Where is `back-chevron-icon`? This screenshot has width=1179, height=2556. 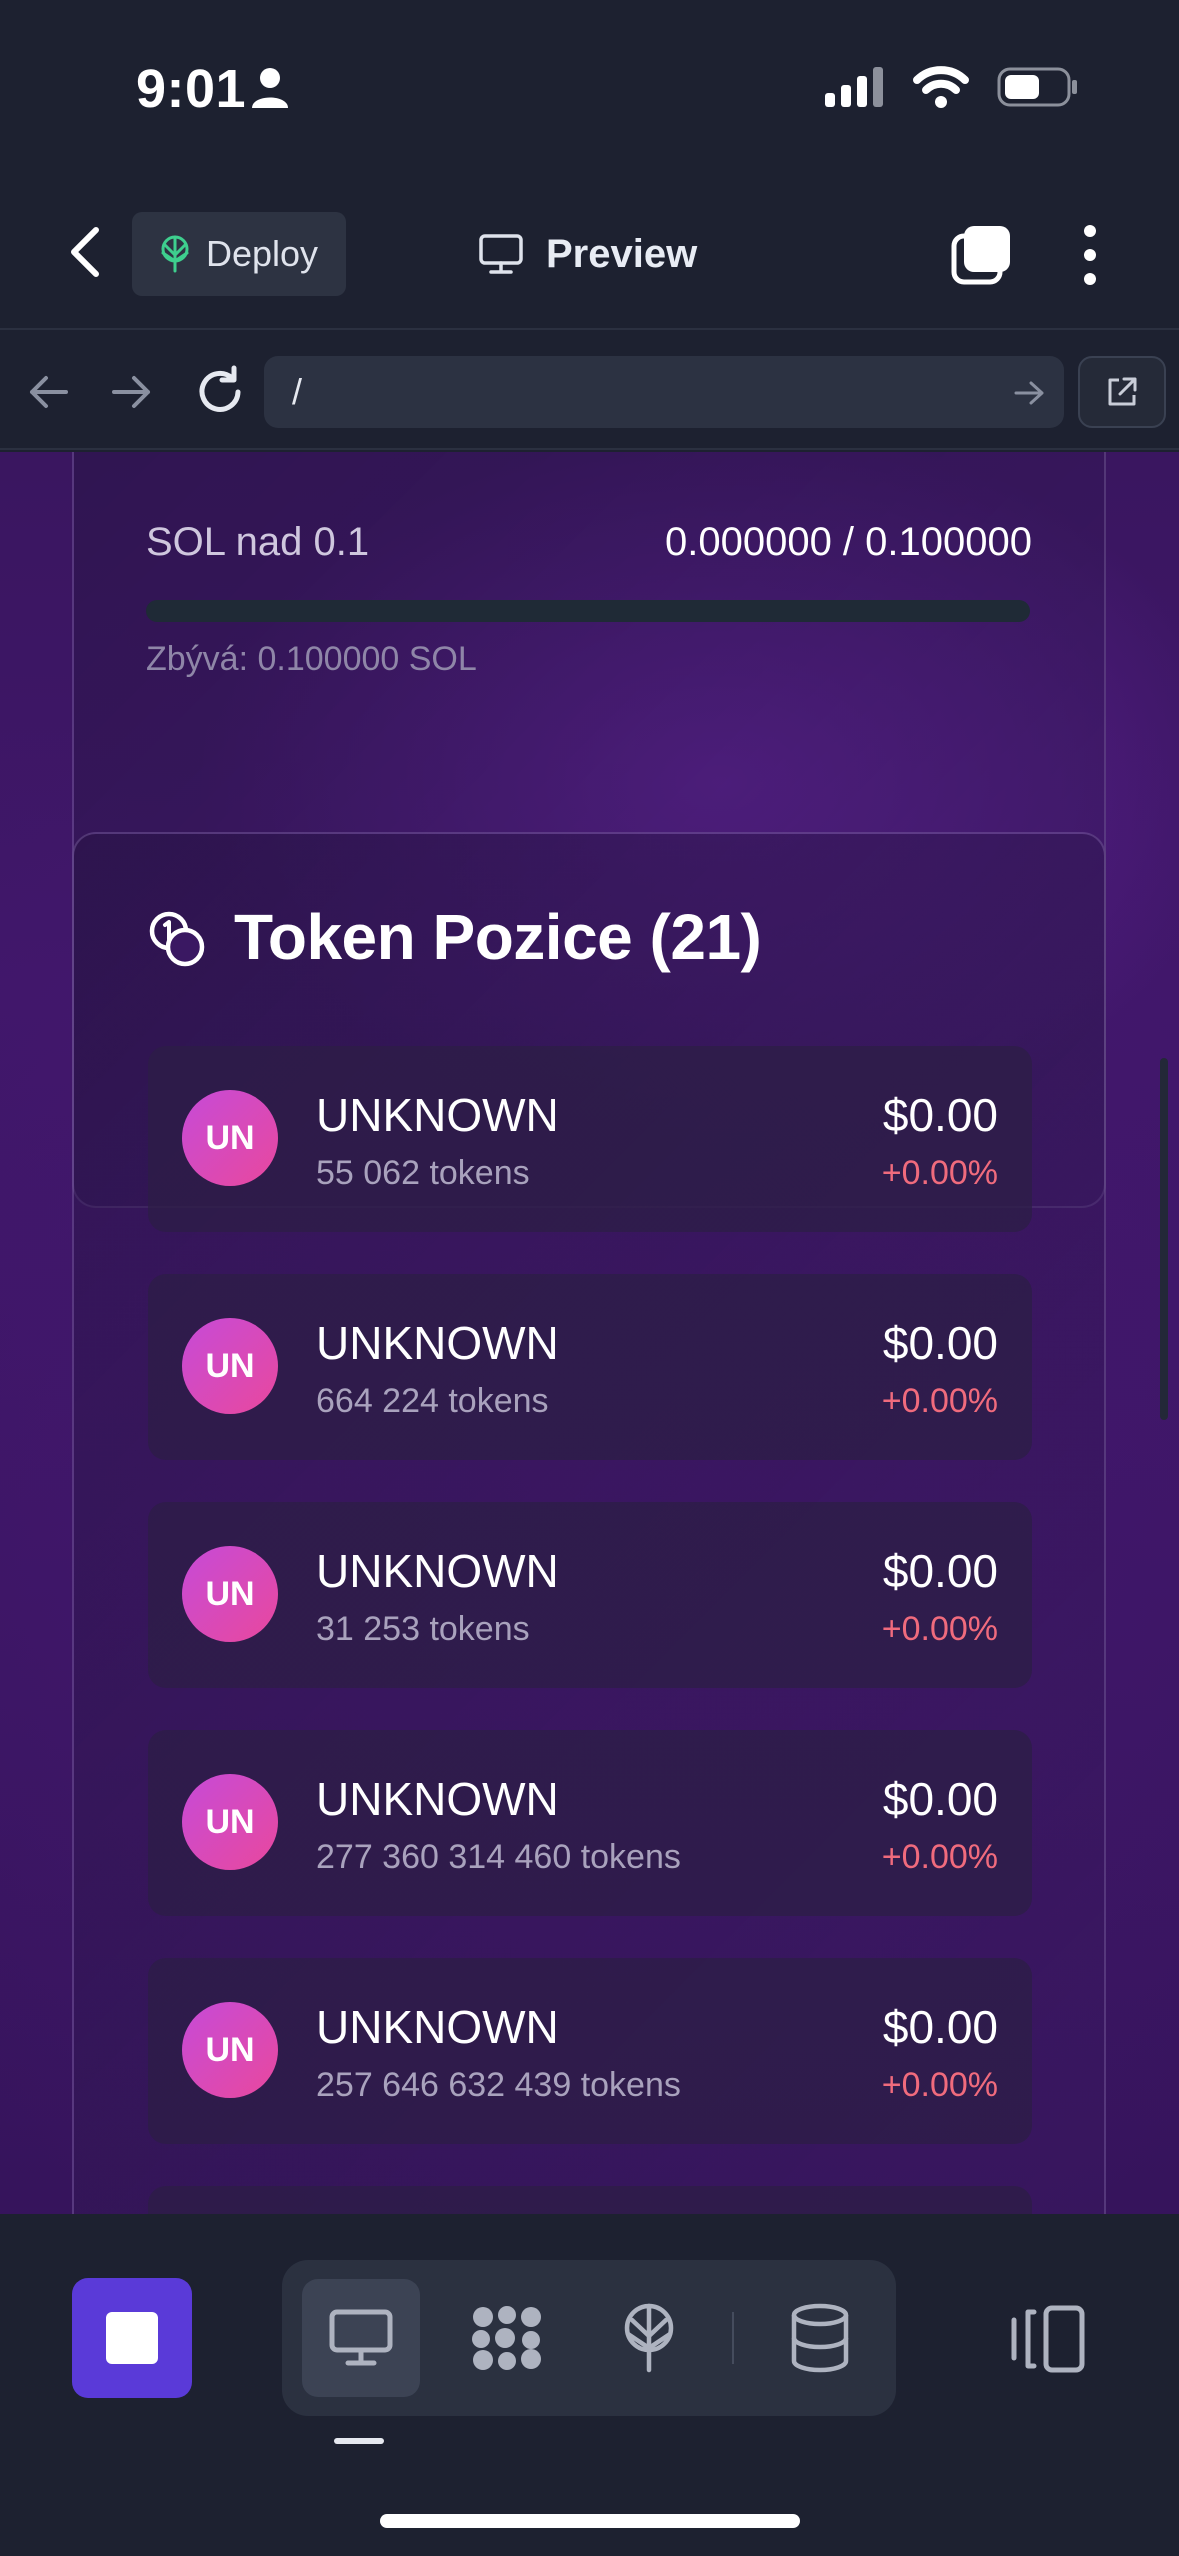
back-chevron-icon is located at coordinates (86, 252).